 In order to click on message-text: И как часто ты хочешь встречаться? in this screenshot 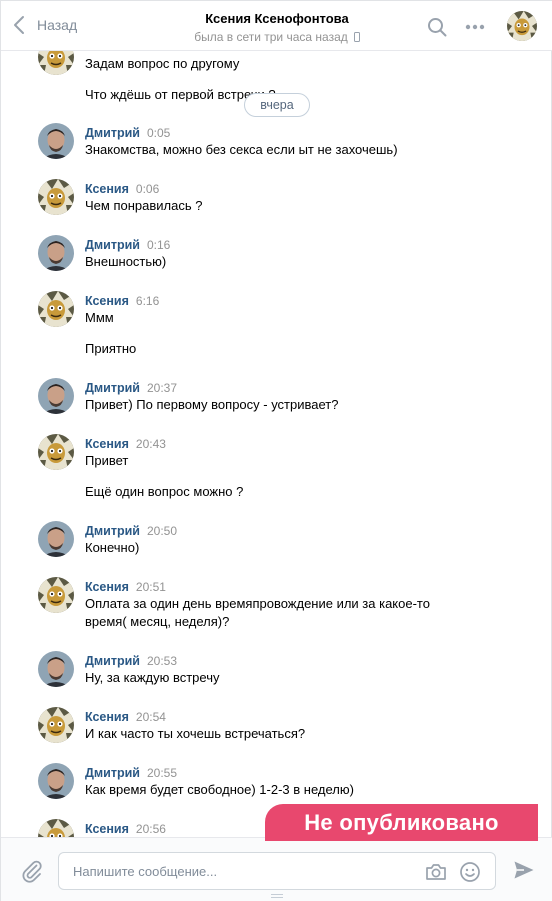, I will do `click(195, 733)`.